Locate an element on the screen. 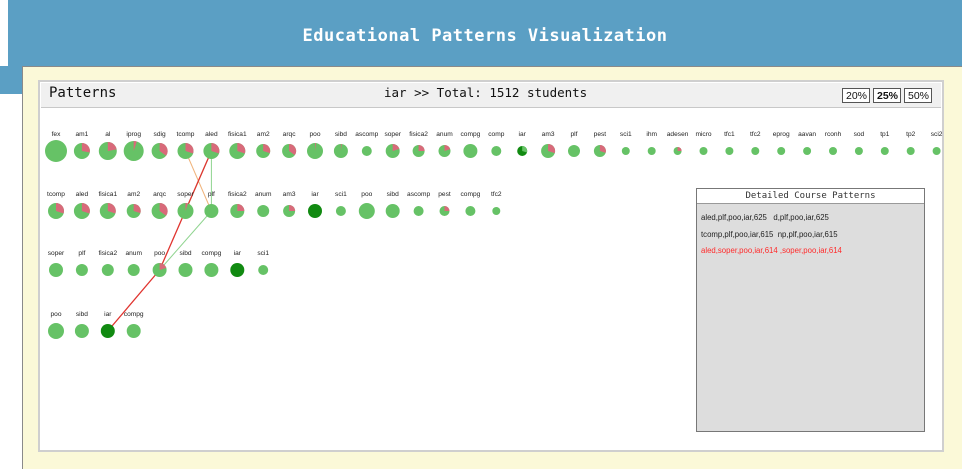 The width and height of the screenshot is (962, 469). course-node-tp1: tp1 is located at coordinates (885, 143).